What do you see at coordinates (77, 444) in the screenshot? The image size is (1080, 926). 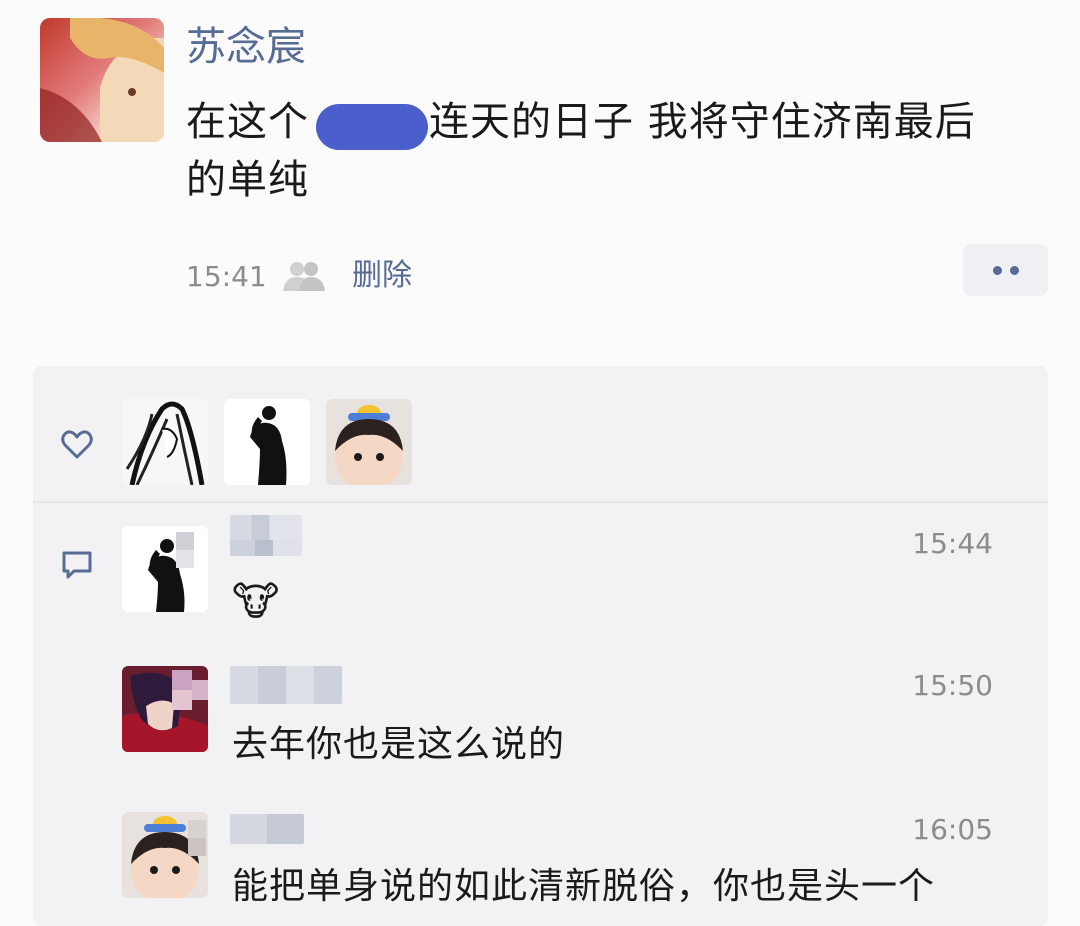 I see `heart-icon` at bounding box center [77, 444].